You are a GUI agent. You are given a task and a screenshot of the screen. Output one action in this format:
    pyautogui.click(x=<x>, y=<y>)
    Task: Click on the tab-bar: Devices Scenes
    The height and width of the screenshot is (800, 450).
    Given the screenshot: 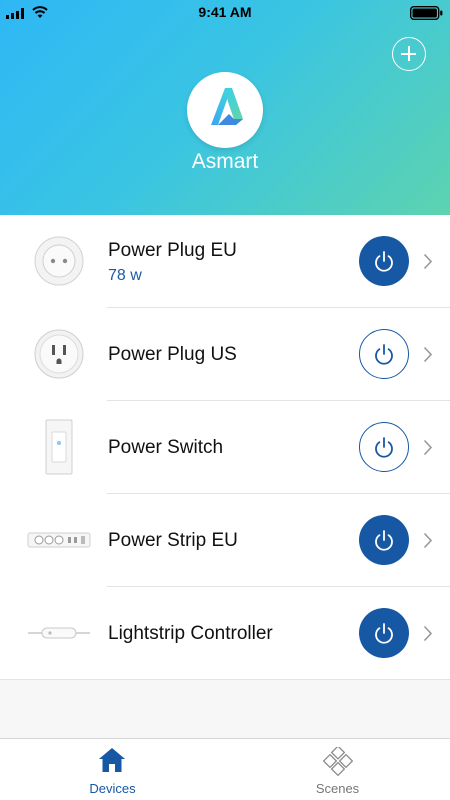 What is the action you would take?
    pyautogui.click(x=225, y=769)
    